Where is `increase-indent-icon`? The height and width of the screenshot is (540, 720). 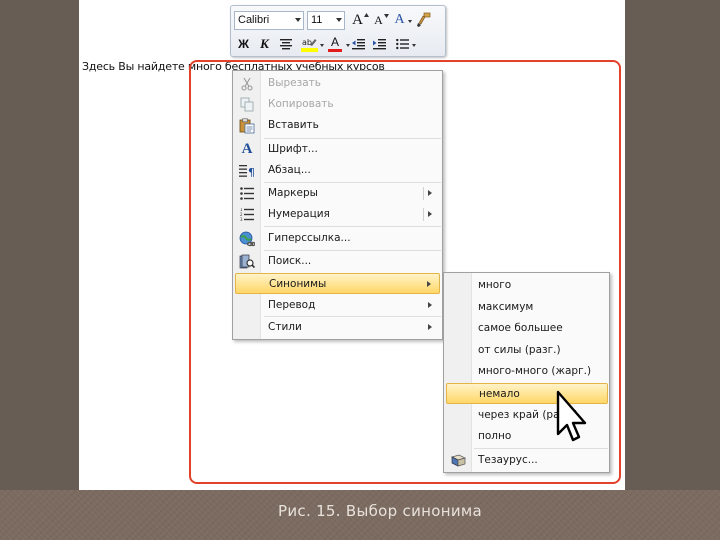
increase-indent-icon is located at coordinates (379, 43).